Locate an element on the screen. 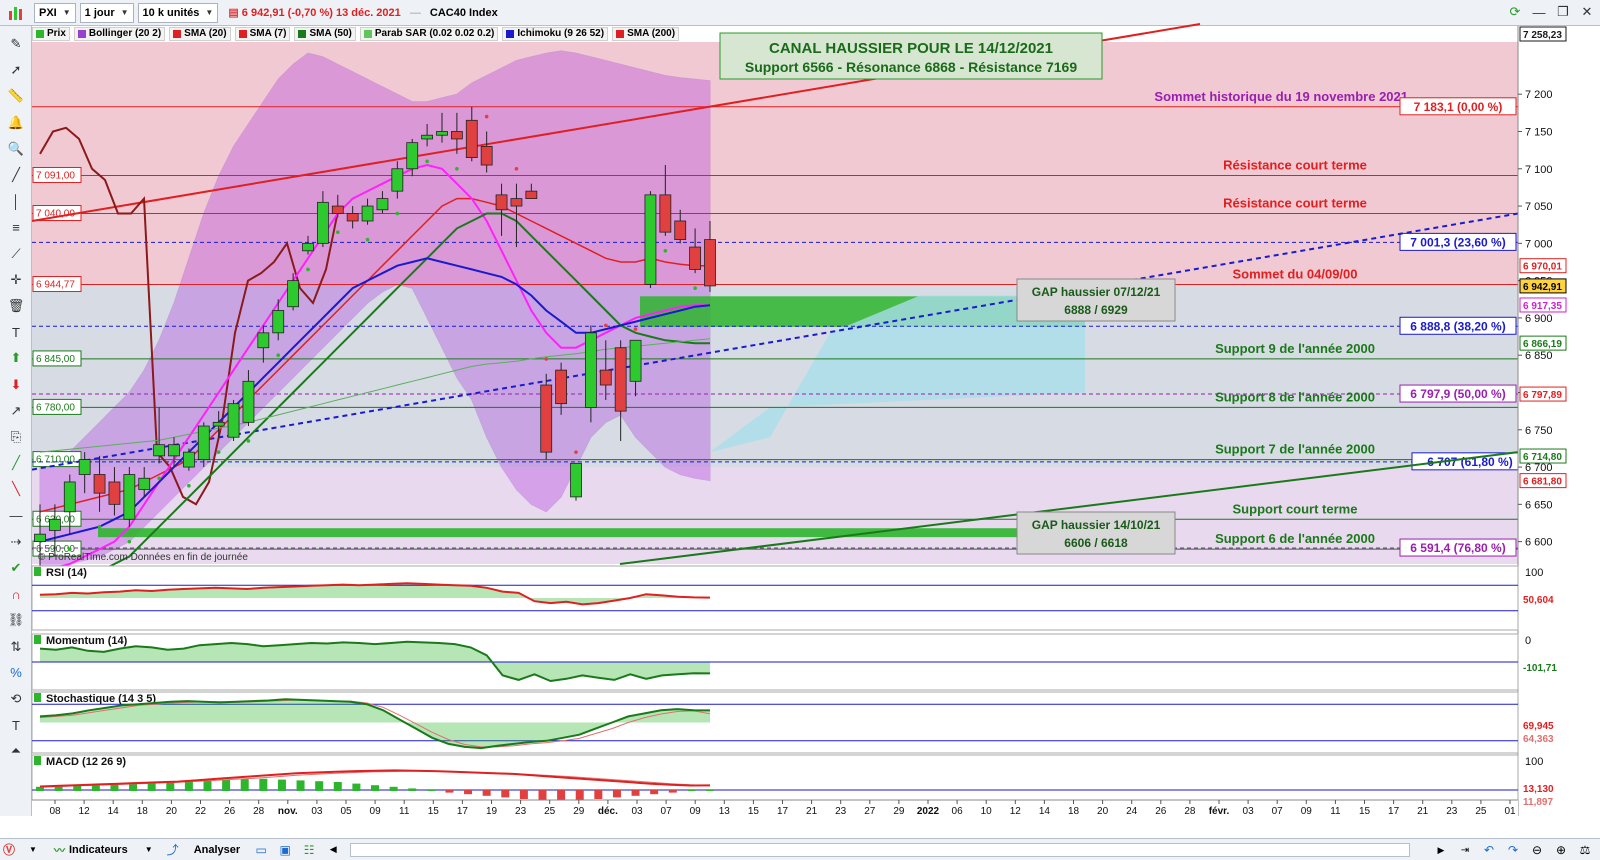 The image size is (1600, 860). panel-title: RSI (14) is located at coordinates (66, 573).